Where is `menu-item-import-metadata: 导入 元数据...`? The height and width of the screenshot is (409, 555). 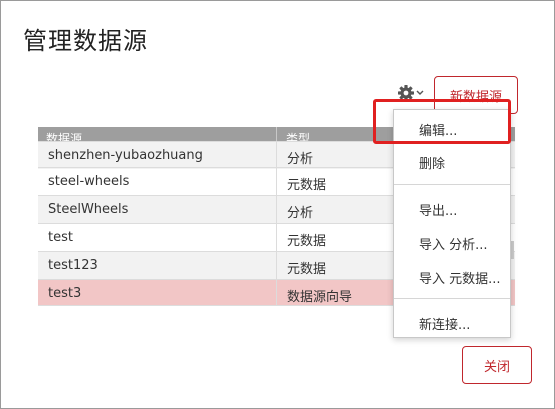 menu-item-import-metadata: 导入 元数据... is located at coordinates (460, 277).